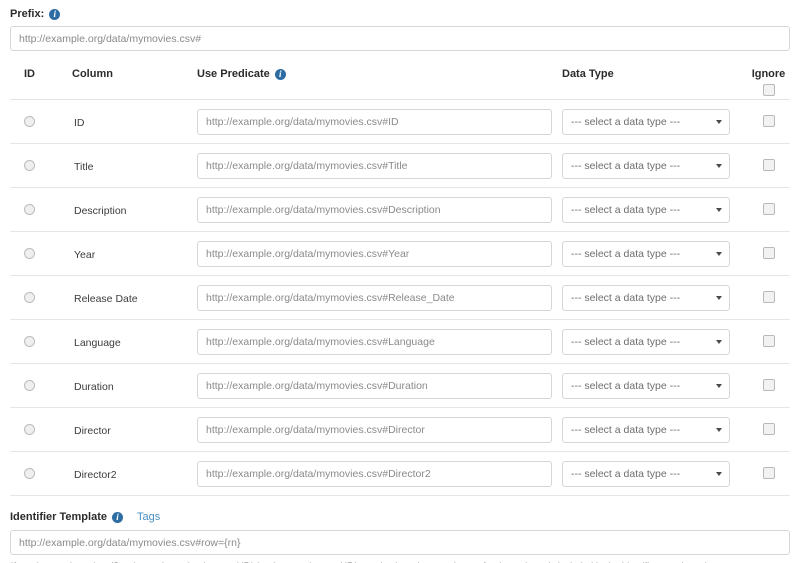 The width and height of the screenshot is (800, 563). What do you see at coordinates (768, 90) in the screenshot?
I see `ignore-all-checkbox` at bounding box center [768, 90].